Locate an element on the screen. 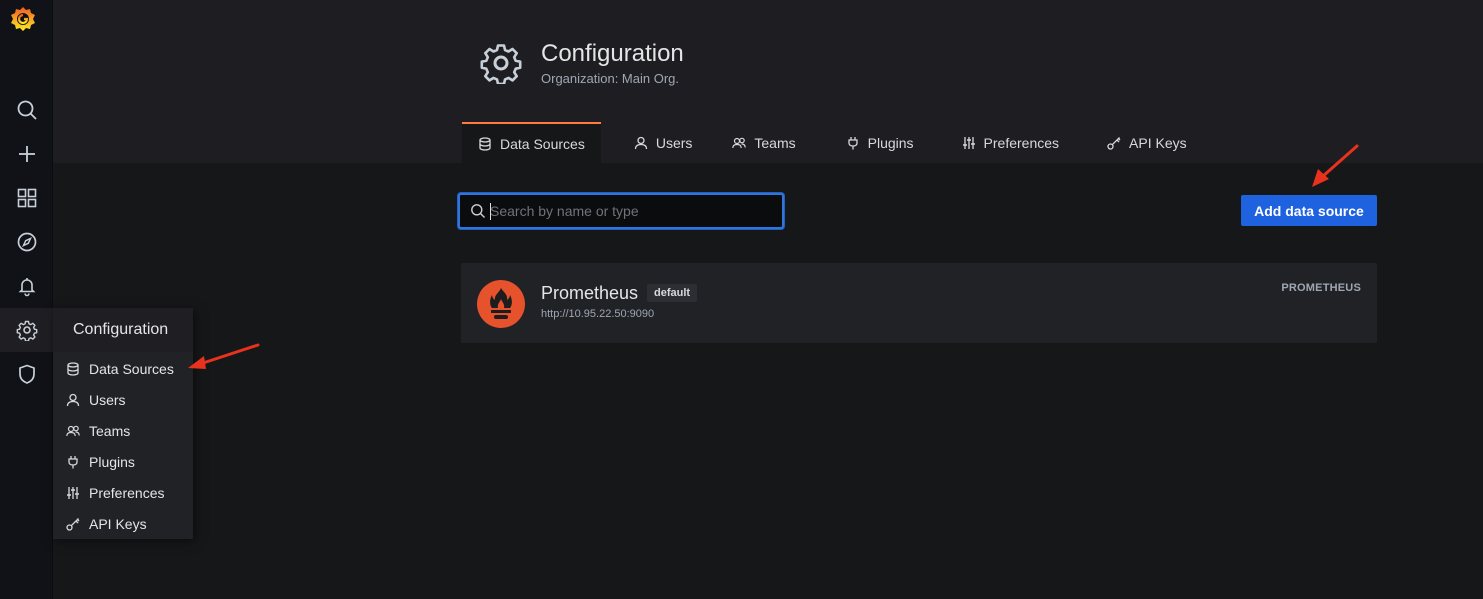 The width and height of the screenshot is (1483, 599). tab-label: Plugins is located at coordinates (890, 142).